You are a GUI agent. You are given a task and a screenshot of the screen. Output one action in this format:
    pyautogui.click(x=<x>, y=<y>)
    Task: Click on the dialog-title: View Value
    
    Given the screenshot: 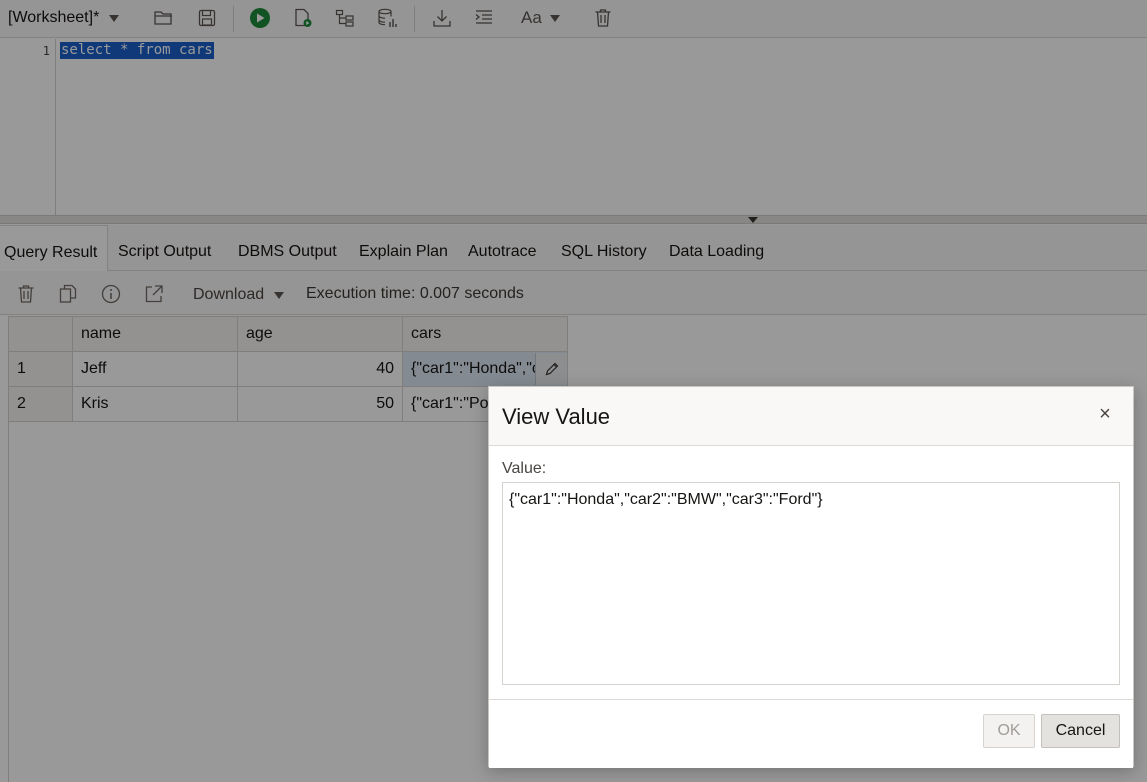 What is the action you would take?
    pyautogui.click(x=556, y=416)
    